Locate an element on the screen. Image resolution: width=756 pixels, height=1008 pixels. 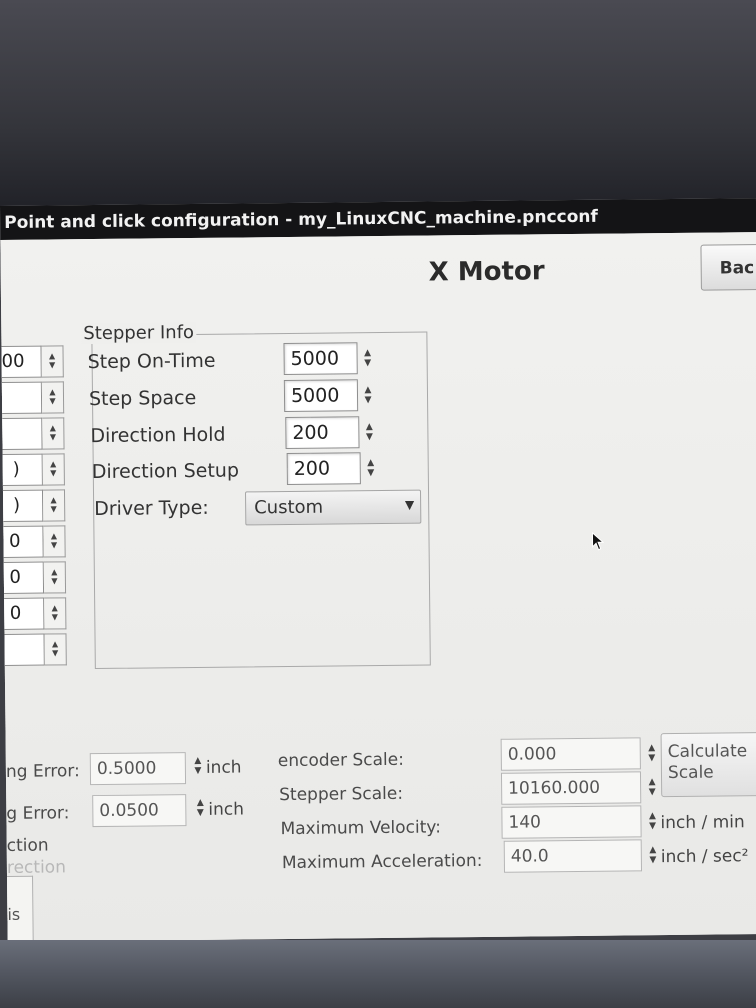
following-error-field: 0.0500 is located at coordinates (139, 811).